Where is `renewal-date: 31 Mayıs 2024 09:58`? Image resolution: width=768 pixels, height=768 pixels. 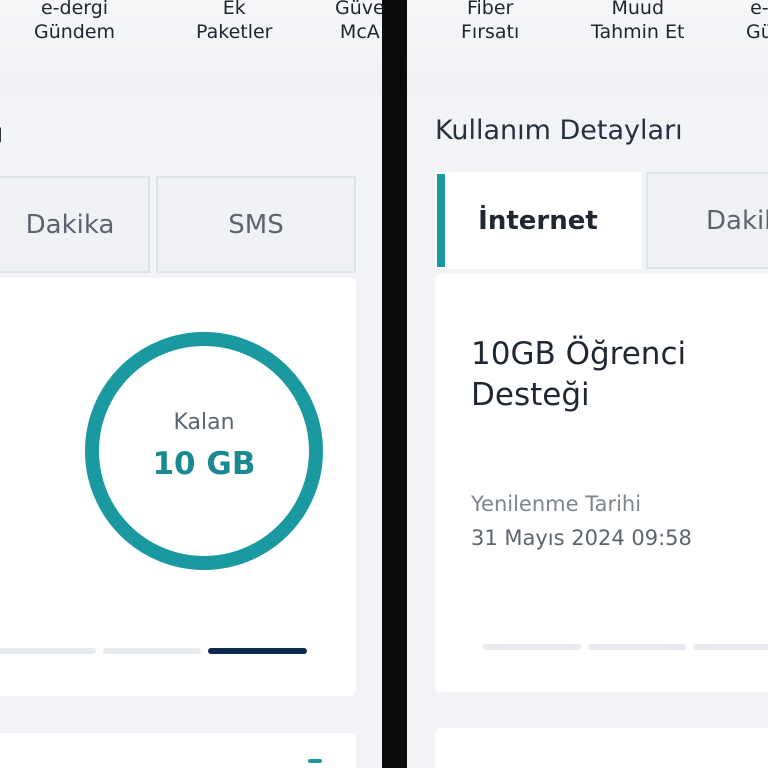 renewal-date: 31 Mayıs 2024 09:58 is located at coordinates (581, 538).